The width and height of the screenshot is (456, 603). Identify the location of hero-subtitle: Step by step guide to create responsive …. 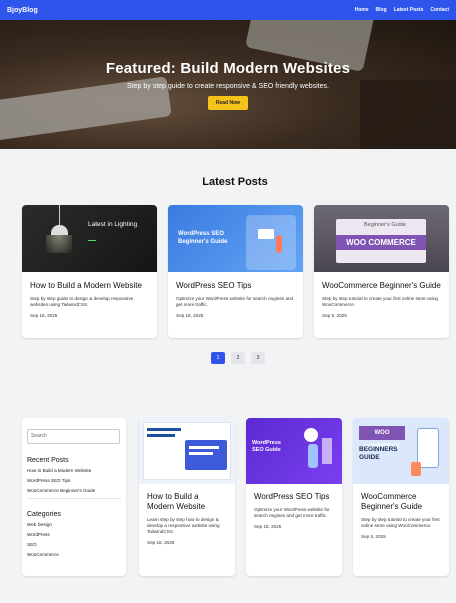
(228, 86).